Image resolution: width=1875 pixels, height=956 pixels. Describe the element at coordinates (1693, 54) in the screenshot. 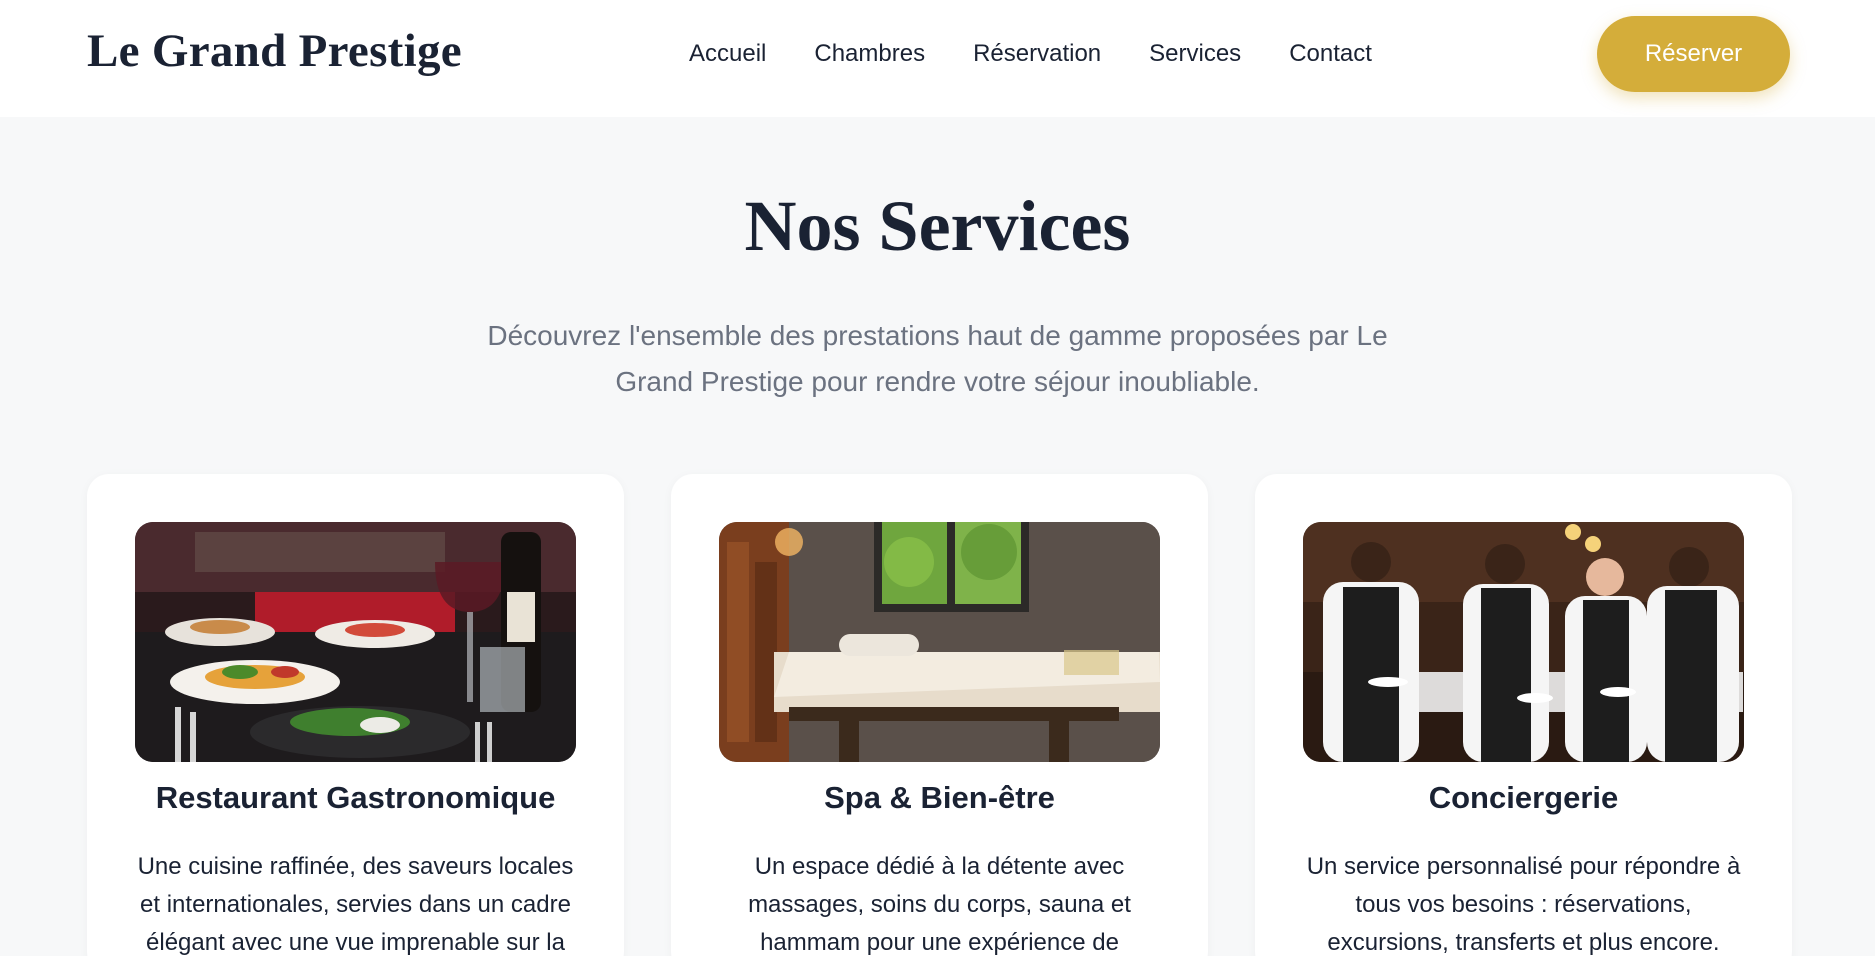

I see `reserve-button: Réserver` at that location.